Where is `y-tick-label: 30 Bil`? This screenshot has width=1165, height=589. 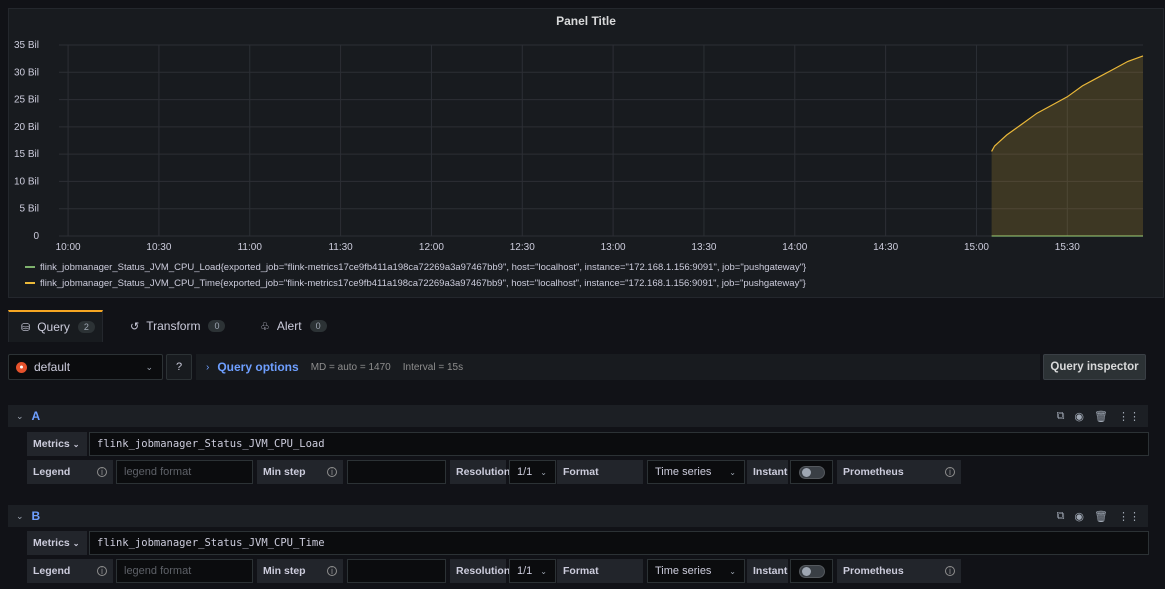 y-tick-label: 30 Bil is located at coordinates (26, 72).